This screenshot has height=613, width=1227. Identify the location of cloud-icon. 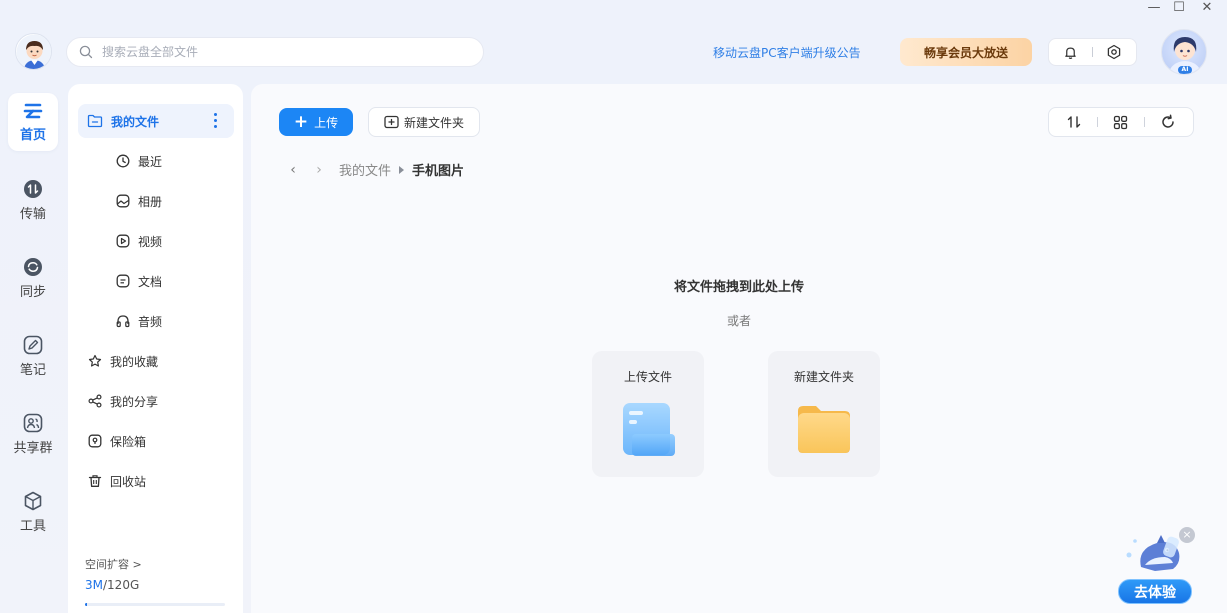
(33, 110).